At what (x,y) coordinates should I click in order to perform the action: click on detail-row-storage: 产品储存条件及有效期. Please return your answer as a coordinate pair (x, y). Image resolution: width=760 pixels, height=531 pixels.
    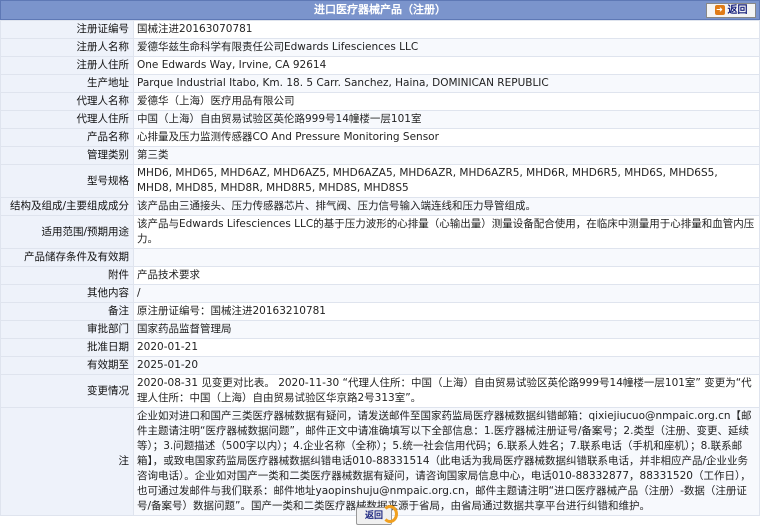
    Looking at the image, I should click on (380, 257).